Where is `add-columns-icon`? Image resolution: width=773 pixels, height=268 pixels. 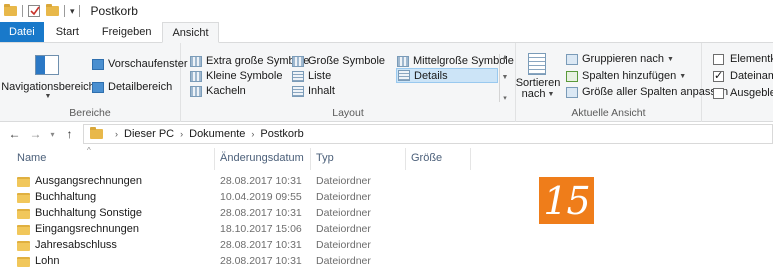 add-columns-icon is located at coordinates (572, 76).